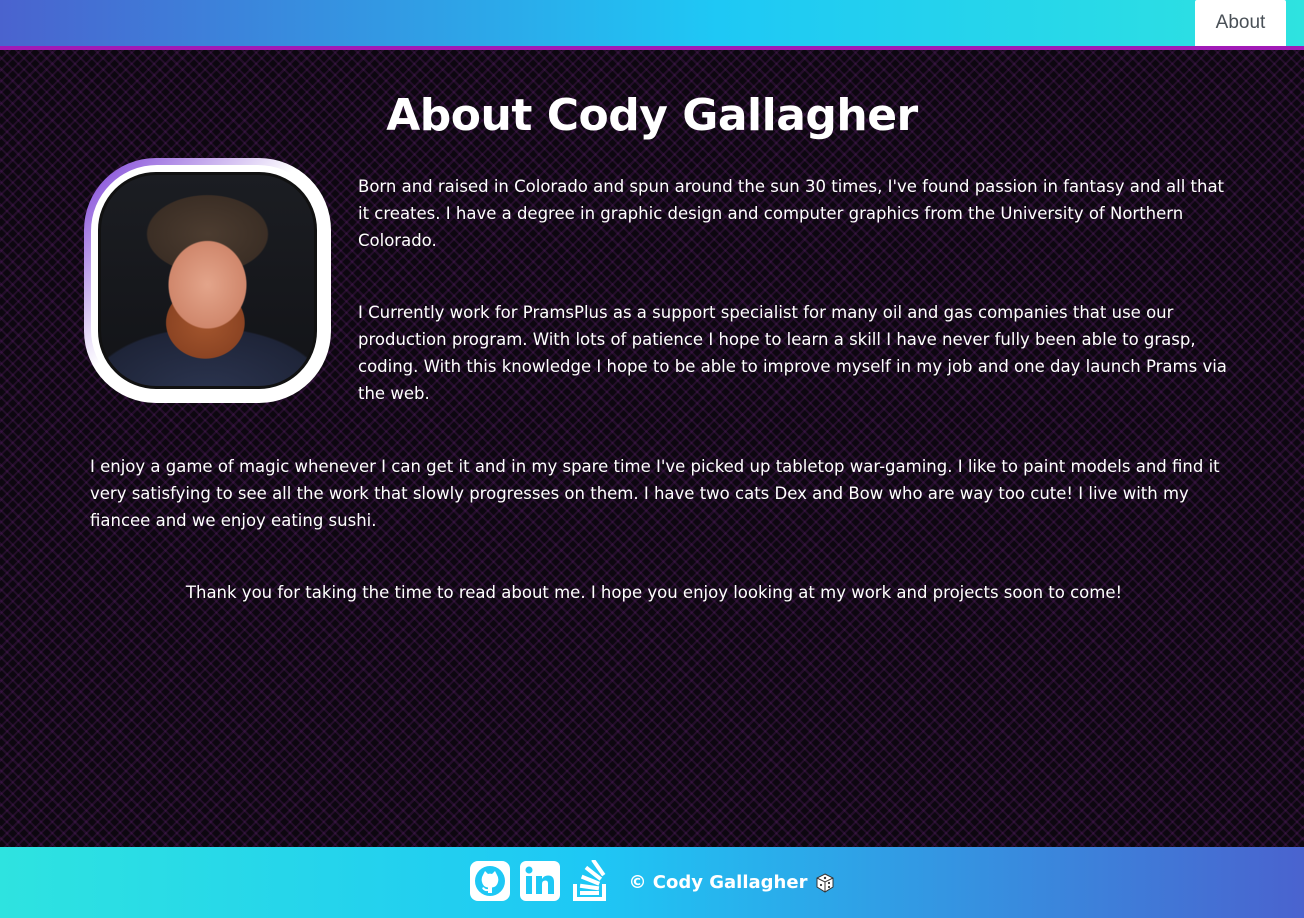 This screenshot has width=1304, height=918. I want to click on copyright-text: © Cody Gallagher, so click(718, 882).